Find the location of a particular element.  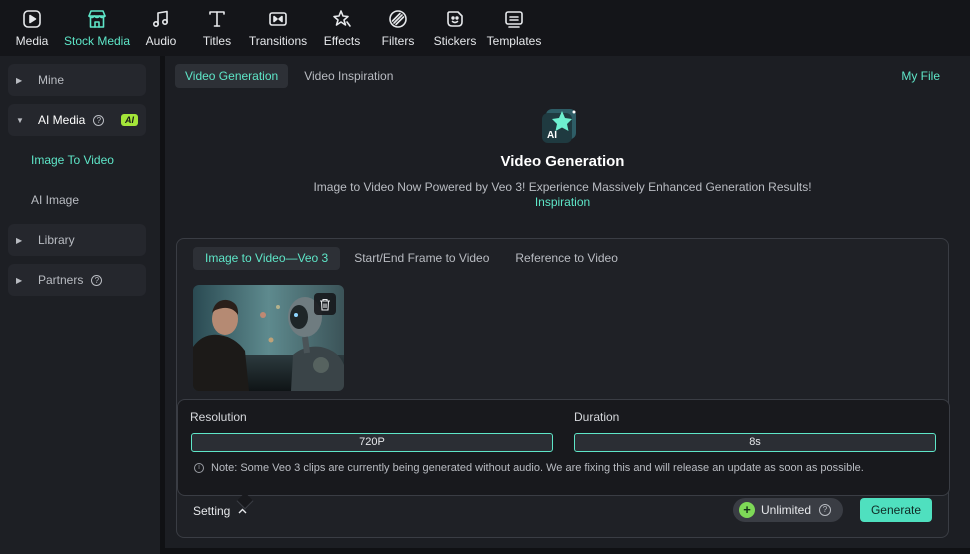

unlimited-credits-pill: + Unlimited ? is located at coordinates (788, 510).